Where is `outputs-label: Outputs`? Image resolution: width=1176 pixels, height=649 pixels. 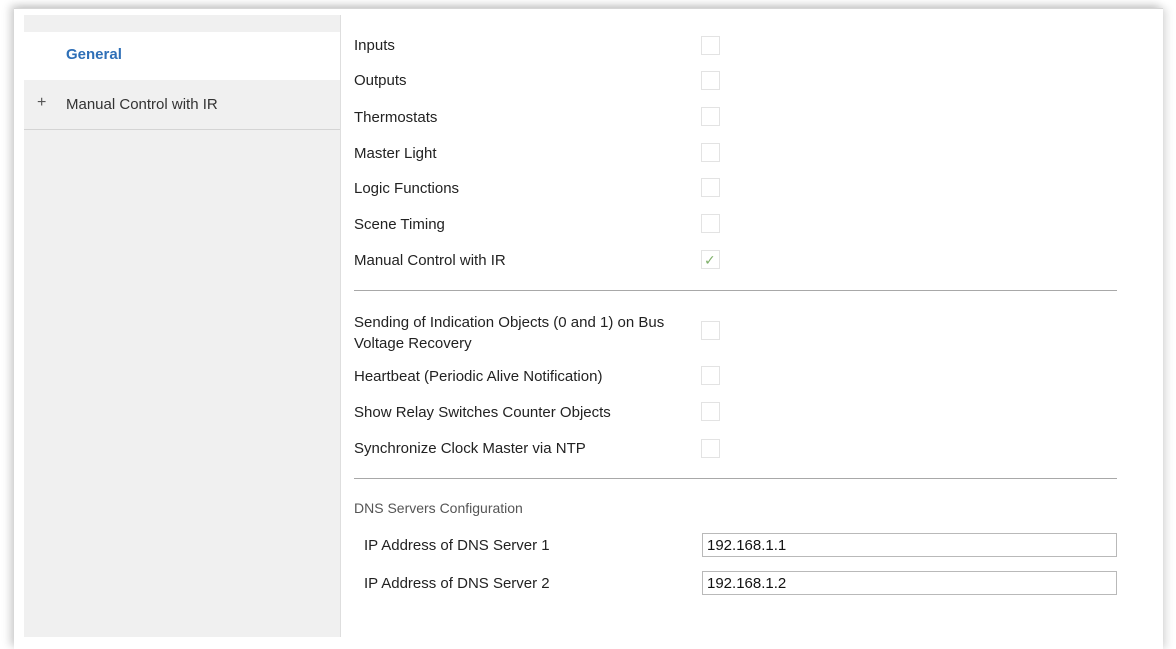
outputs-label: Outputs is located at coordinates (380, 80).